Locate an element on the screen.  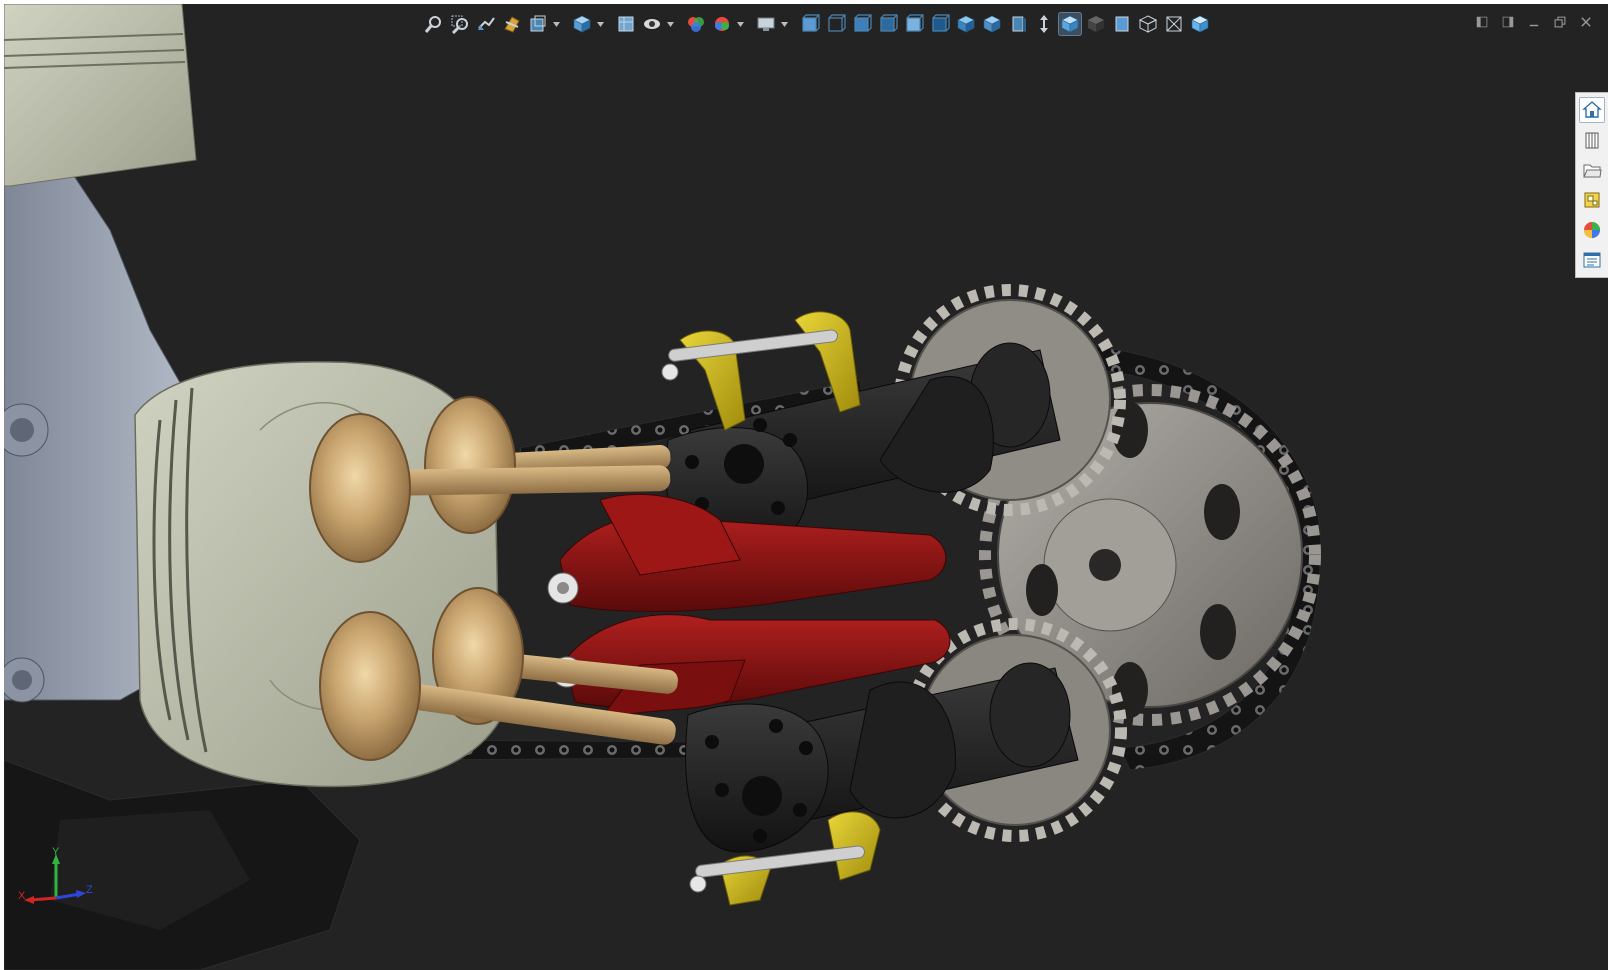
normal-to-icon is located at coordinates (1044, 24).